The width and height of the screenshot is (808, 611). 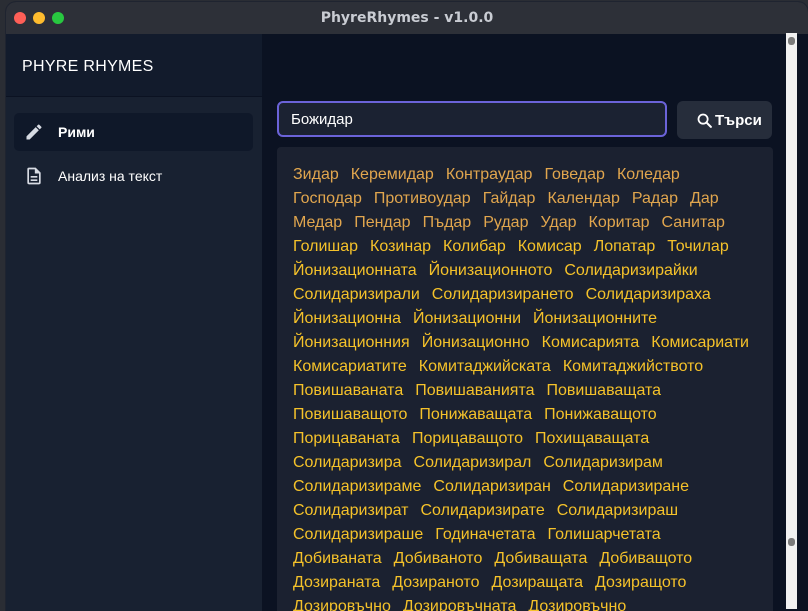 What do you see at coordinates (603, 463) in the screenshot?
I see `rhyme-word: Солидаризирам` at bounding box center [603, 463].